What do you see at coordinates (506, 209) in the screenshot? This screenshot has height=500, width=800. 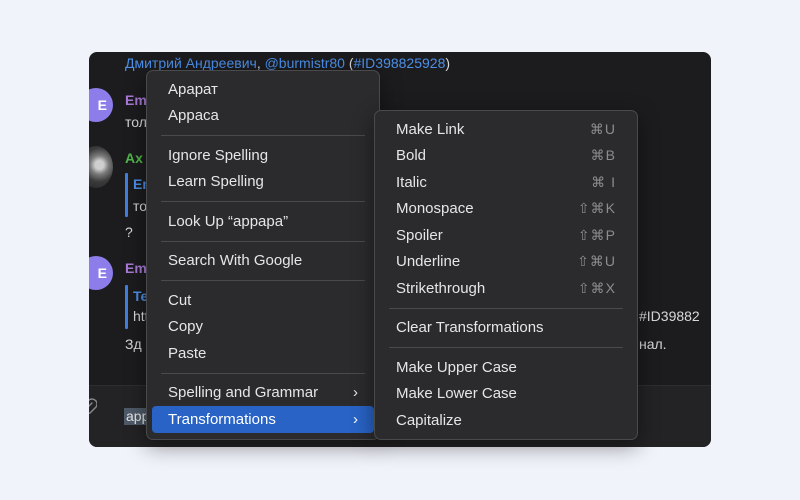 I see `menu-item-monospace: Monospace ⇧⌘K` at bounding box center [506, 209].